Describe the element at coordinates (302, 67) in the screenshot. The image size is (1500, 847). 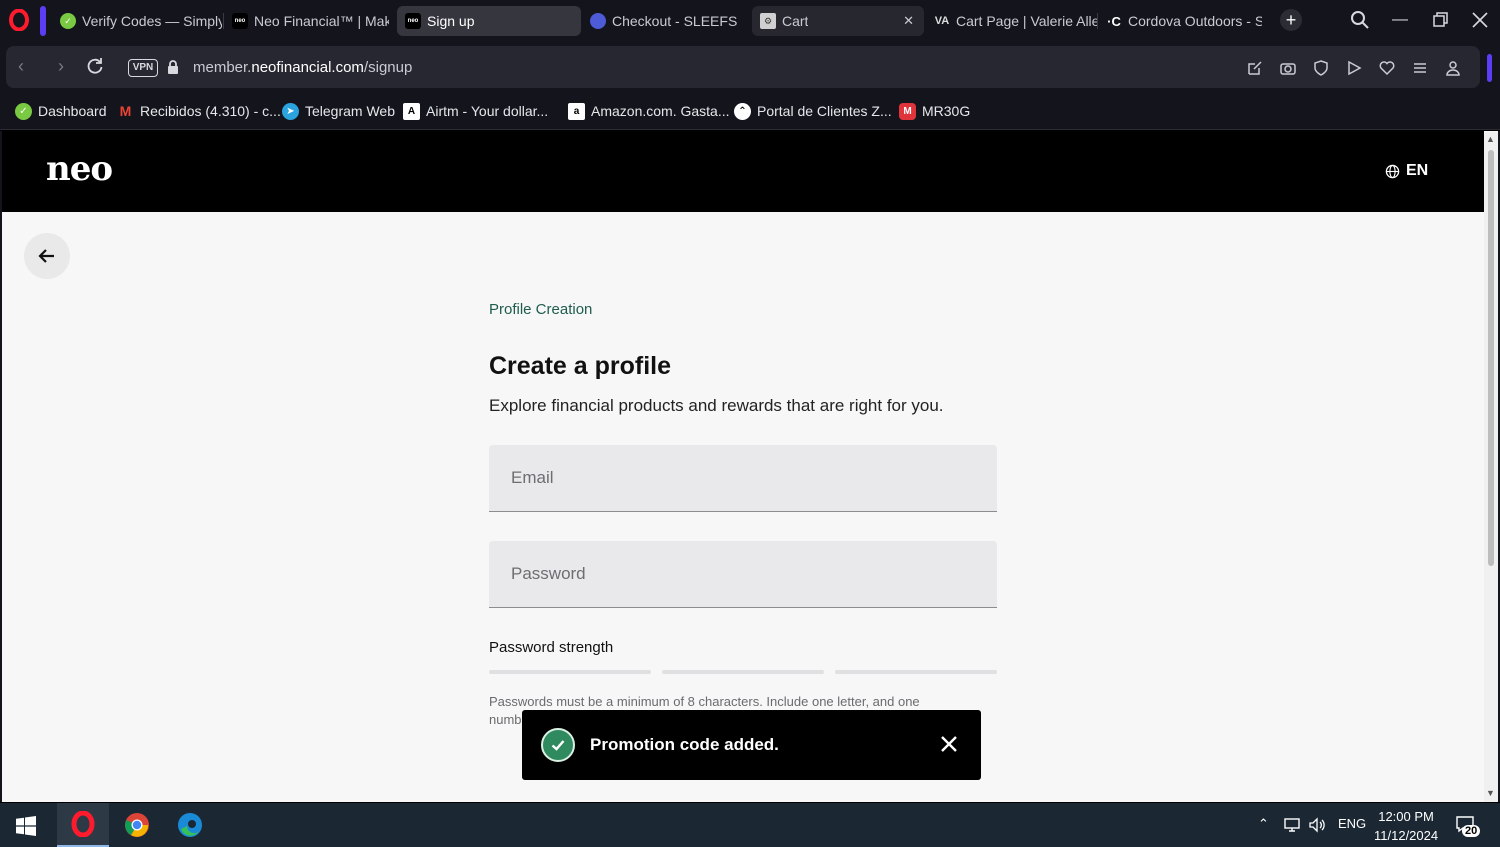
I see `url-field: member.neofinancial.com/signup` at that location.